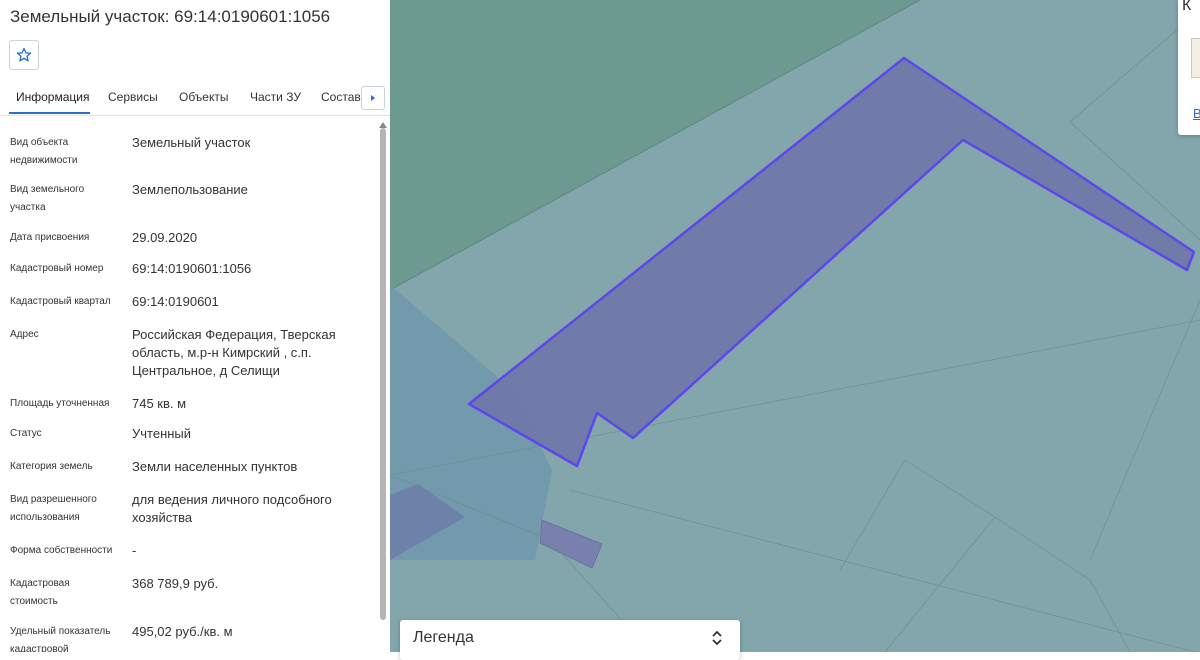  I want to click on info-label: Вид разрешенного использования, so click(53, 508).